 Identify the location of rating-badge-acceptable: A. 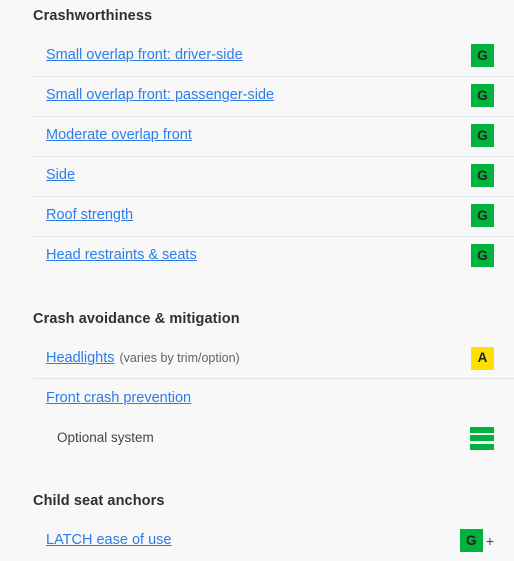
(482, 358).